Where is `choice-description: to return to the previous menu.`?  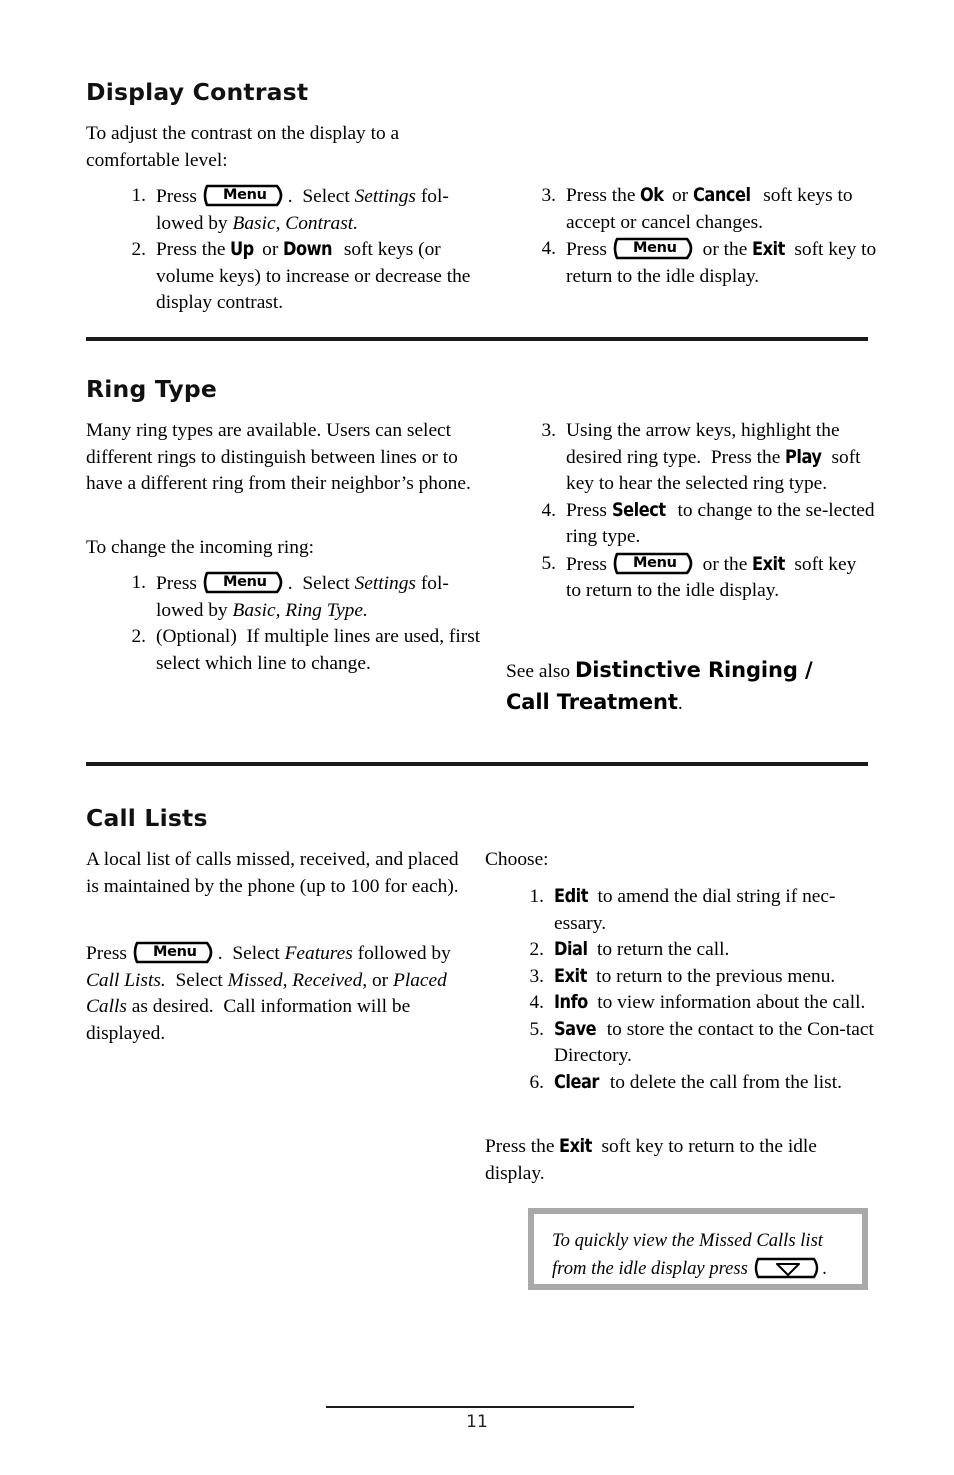
choice-description: to return to the previous menu. is located at coordinates (713, 976).